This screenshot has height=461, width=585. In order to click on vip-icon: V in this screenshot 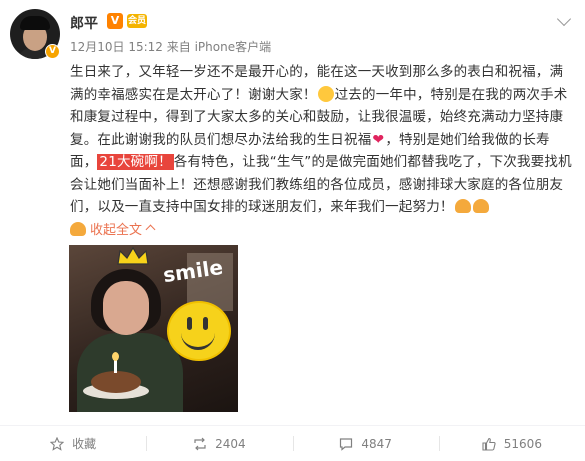, I will do `click(115, 21)`.